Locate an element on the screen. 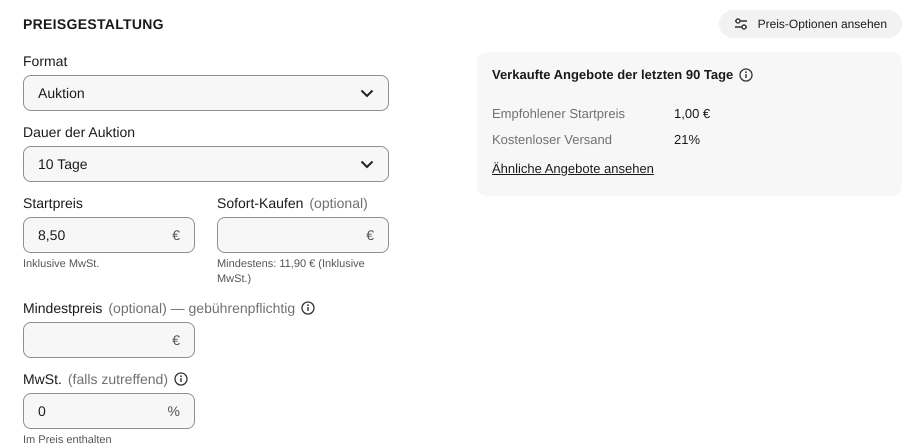 Image resolution: width=917 pixels, height=448 pixels. price-input-field: 8,50 € is located at coordinates (109, 235).